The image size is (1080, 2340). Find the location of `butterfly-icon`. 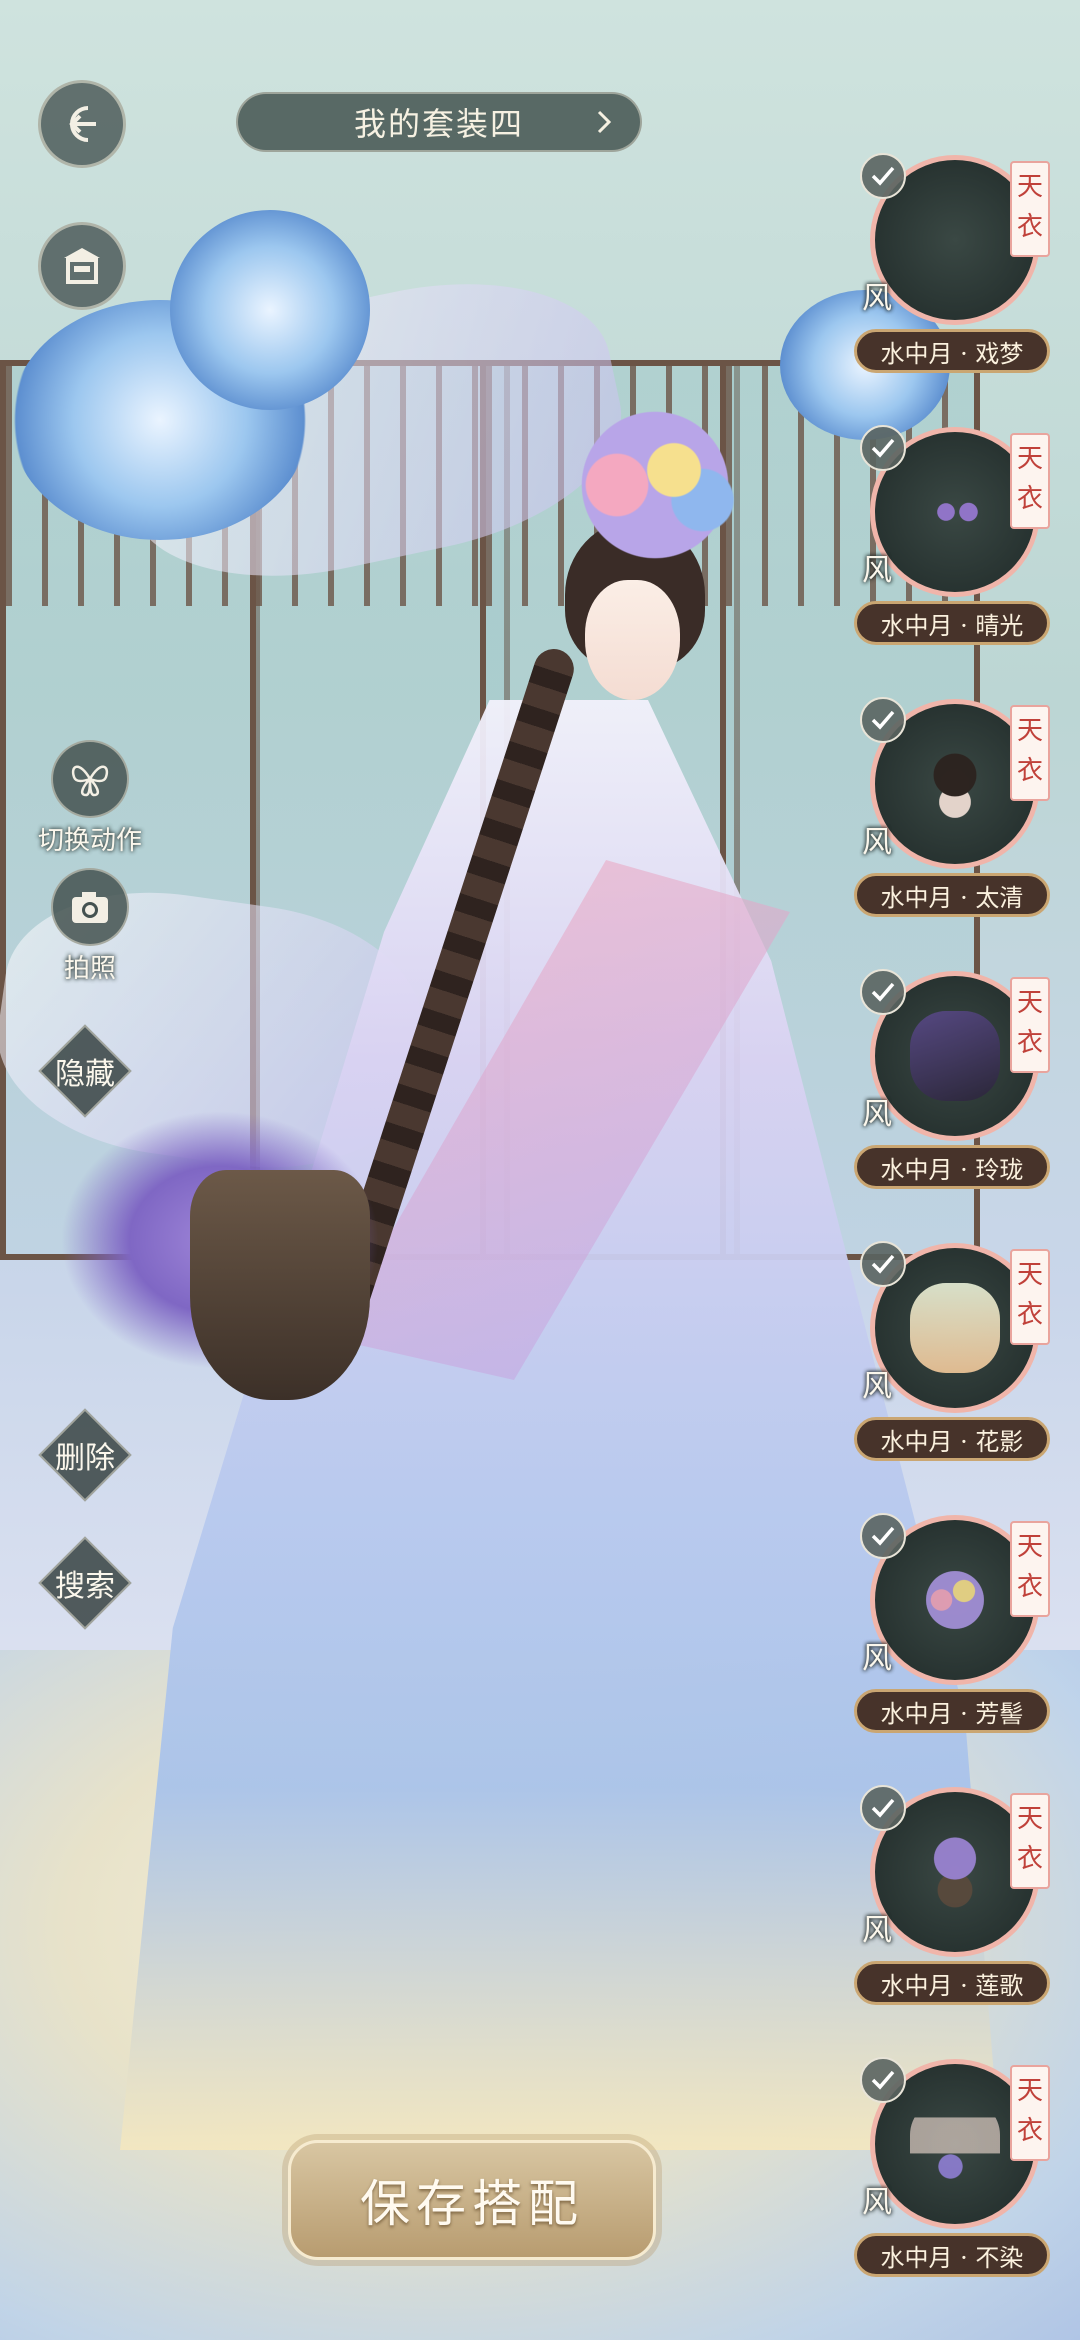

butterfly-icon is located at coordinates (90, 781).